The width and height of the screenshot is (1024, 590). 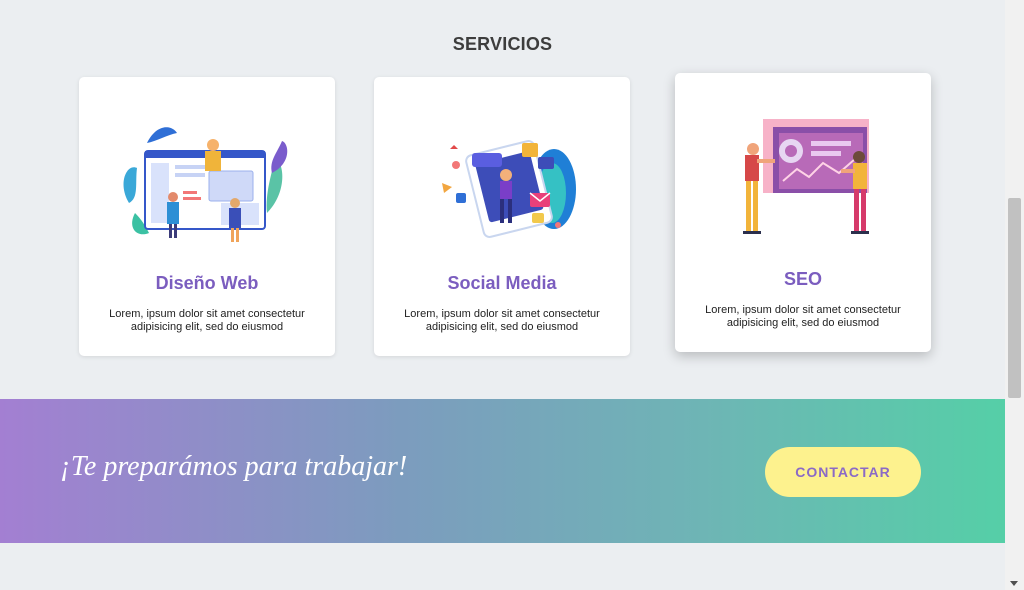 What do you see at coordinates (1014, 298) in the screenshot?
I see `scrollbar-thumb` at bounding box center [1014, 298].